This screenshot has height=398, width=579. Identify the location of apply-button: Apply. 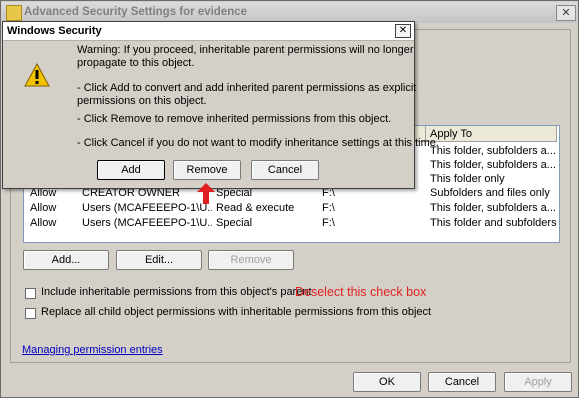
(538, 382).